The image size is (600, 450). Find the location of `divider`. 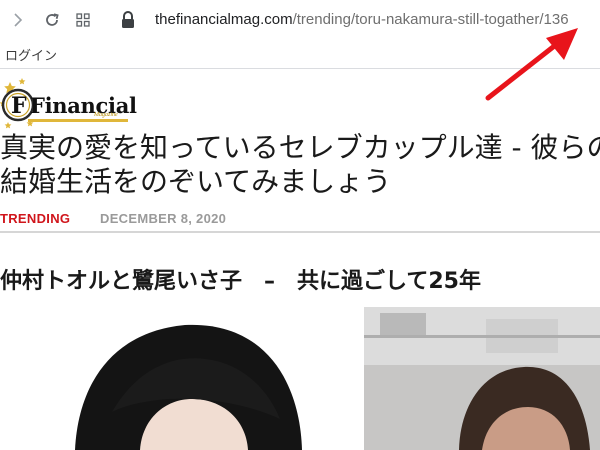

divider is located at coordinates (300, 232).